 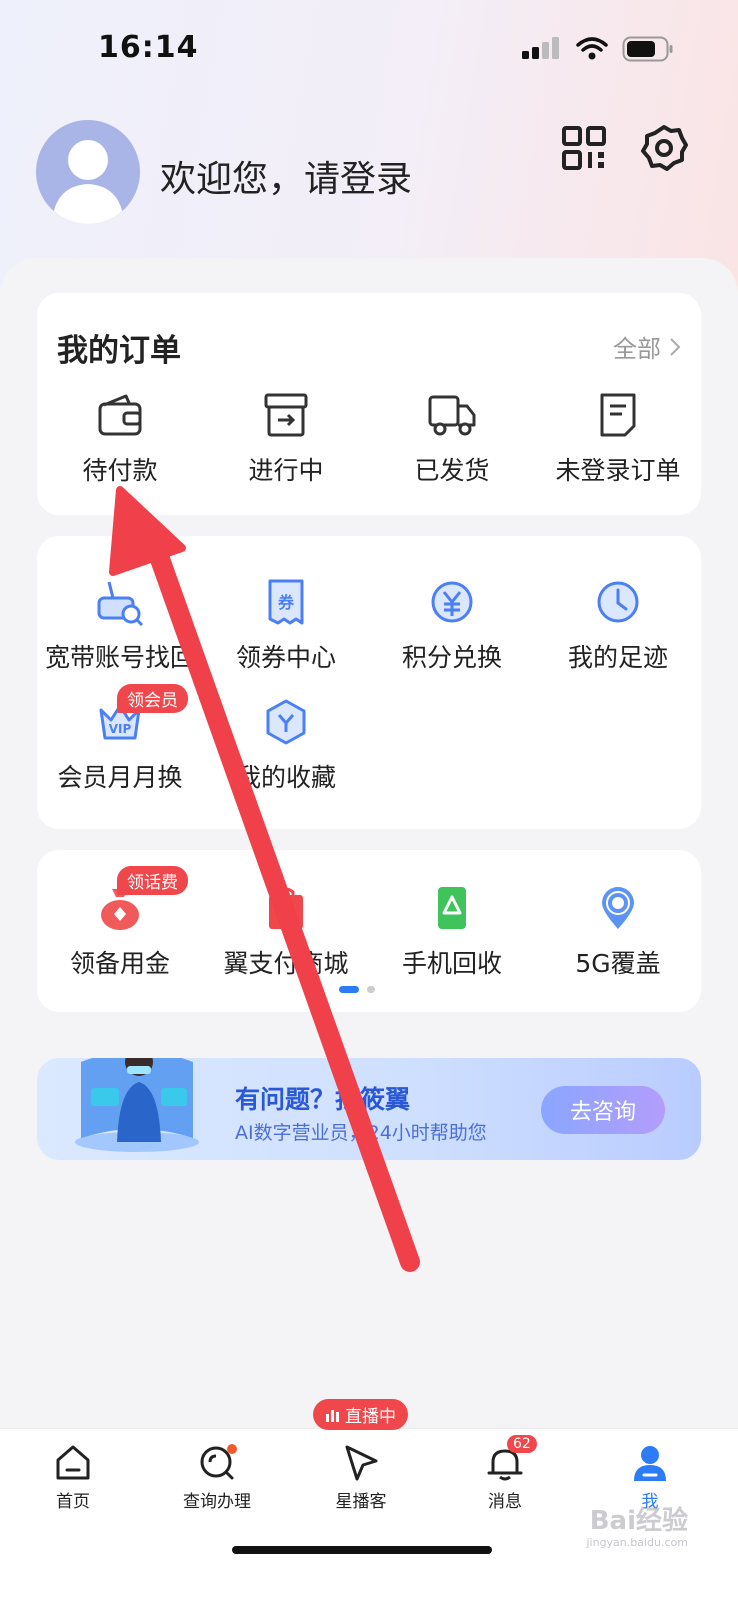 What do you see at coordinates (218, 1462) in the screenshot?
I see `search-icon` at bounding box center [218, 1462].